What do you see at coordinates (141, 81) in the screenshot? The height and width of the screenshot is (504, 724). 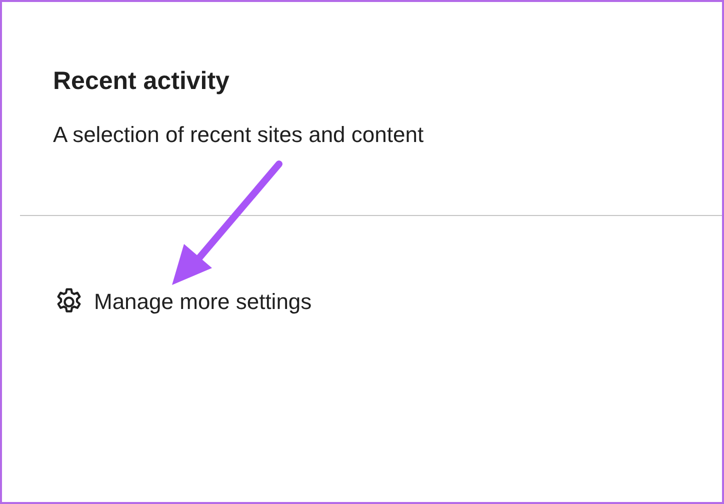 I see `section-title: Recent activity` at bounding box center [141, 81].